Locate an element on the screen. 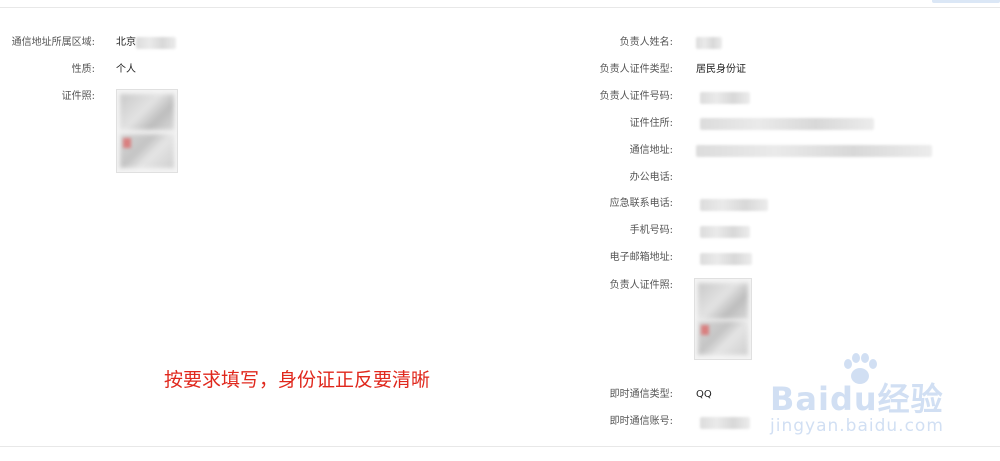 This screenshot has height=461, width=1000. field-label: 办公电话: is located at coordinates (651, 177).